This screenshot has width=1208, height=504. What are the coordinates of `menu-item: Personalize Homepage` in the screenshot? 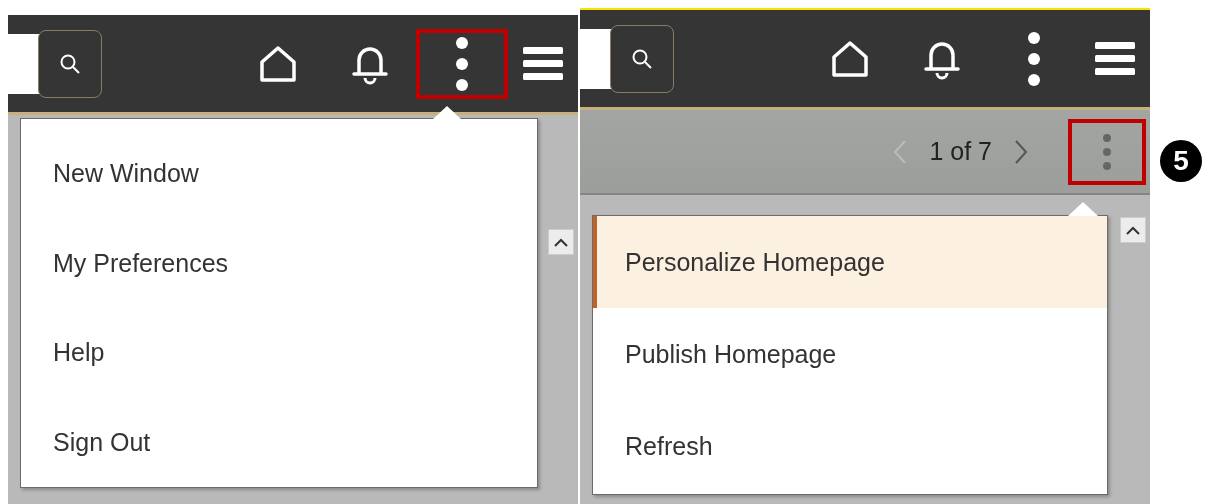 It's located at (850, 262).